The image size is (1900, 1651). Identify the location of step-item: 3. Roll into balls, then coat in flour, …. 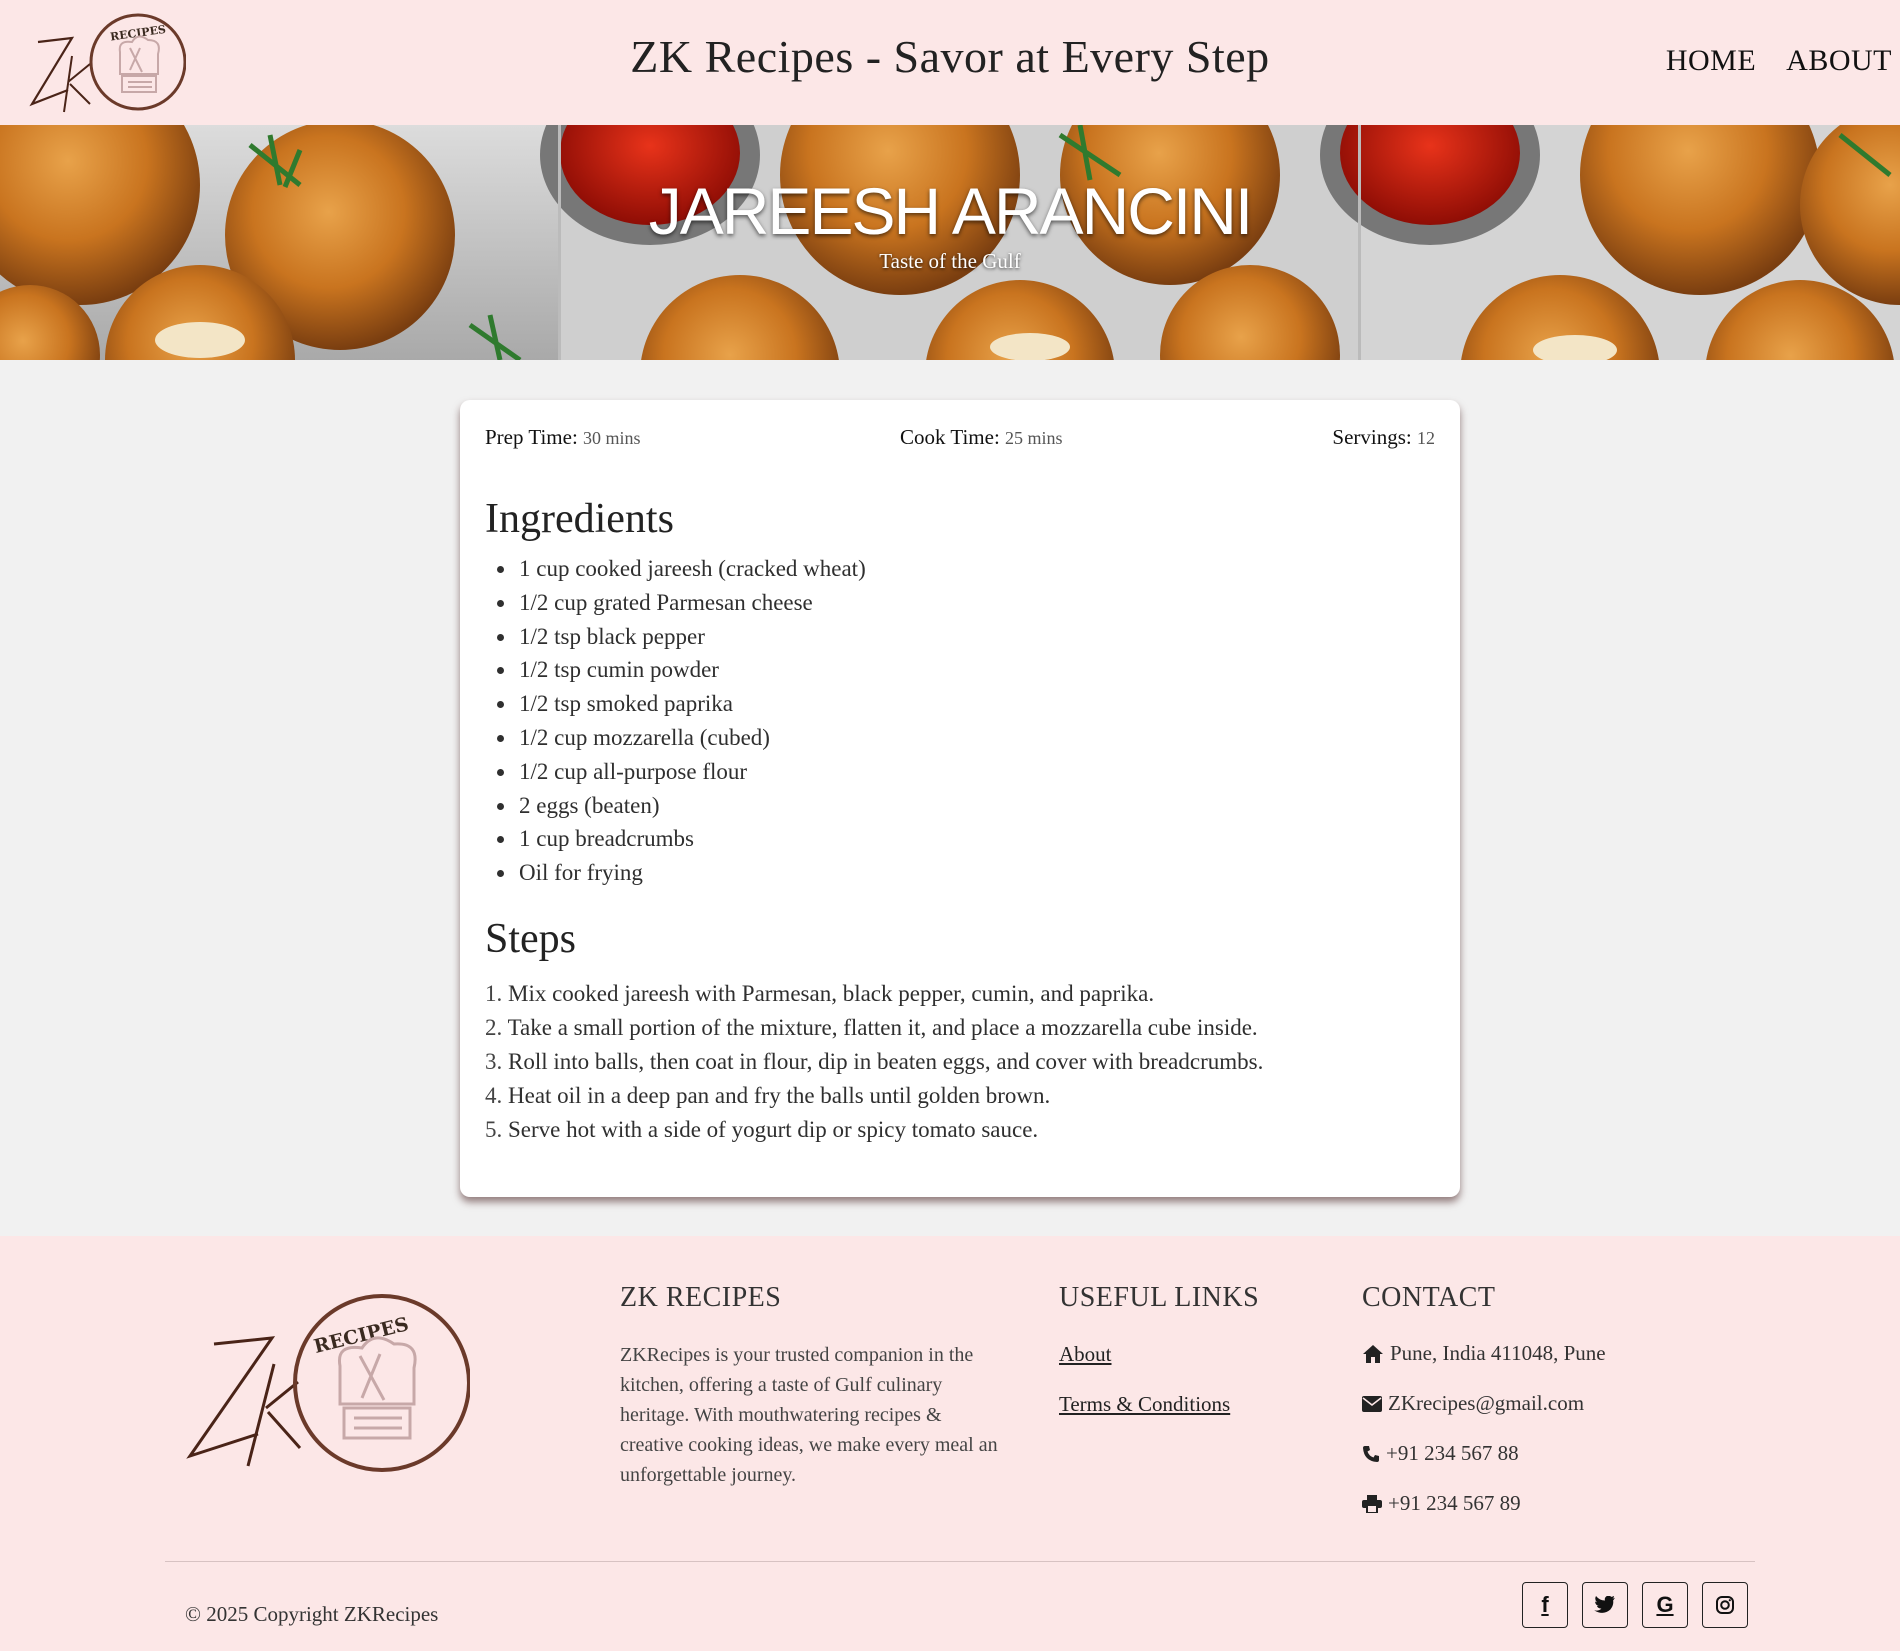
(874, 1062).